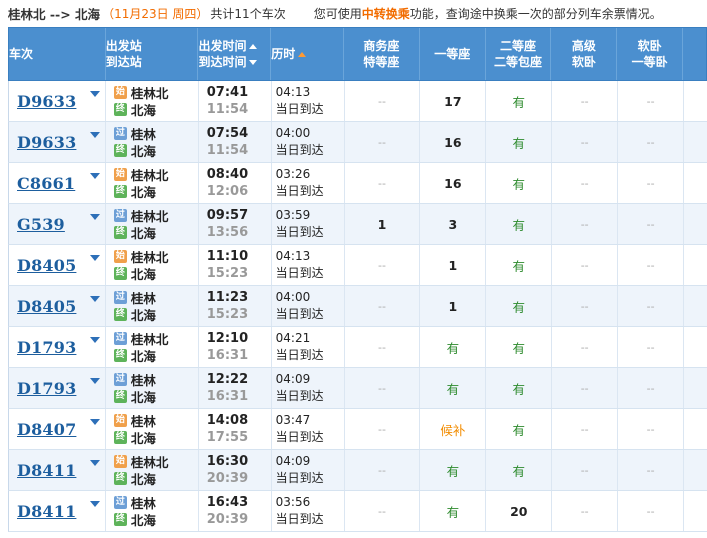 The height and width of the screenshot is (538, 707). I want to click on time-cell: 08:40 12:06, so click(235, 183).